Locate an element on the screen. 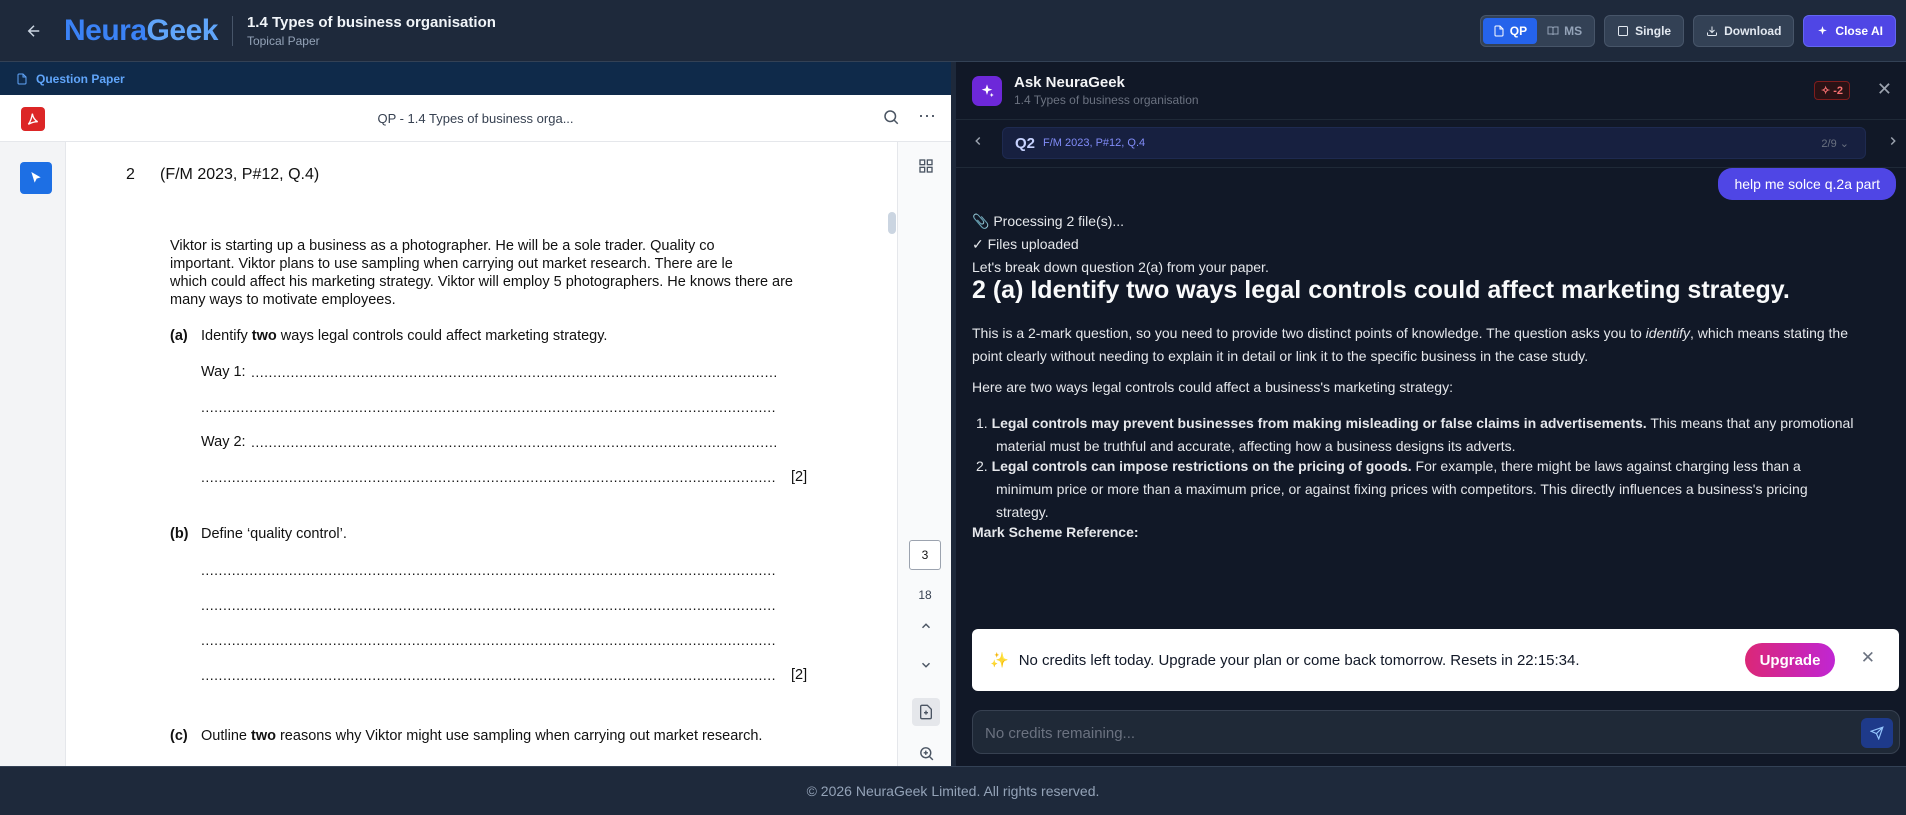  question-paper-tab: Question Paper is located at coordinates (475, 78).